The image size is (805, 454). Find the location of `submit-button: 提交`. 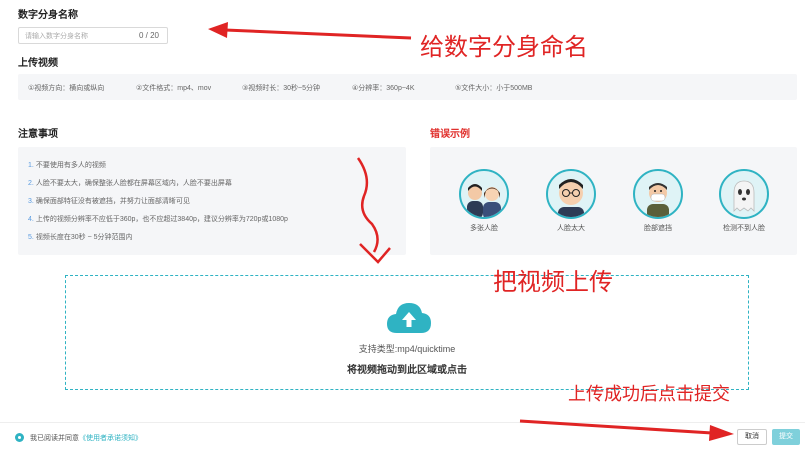

submit-button: 提交 is located at coordinates (786, 437).